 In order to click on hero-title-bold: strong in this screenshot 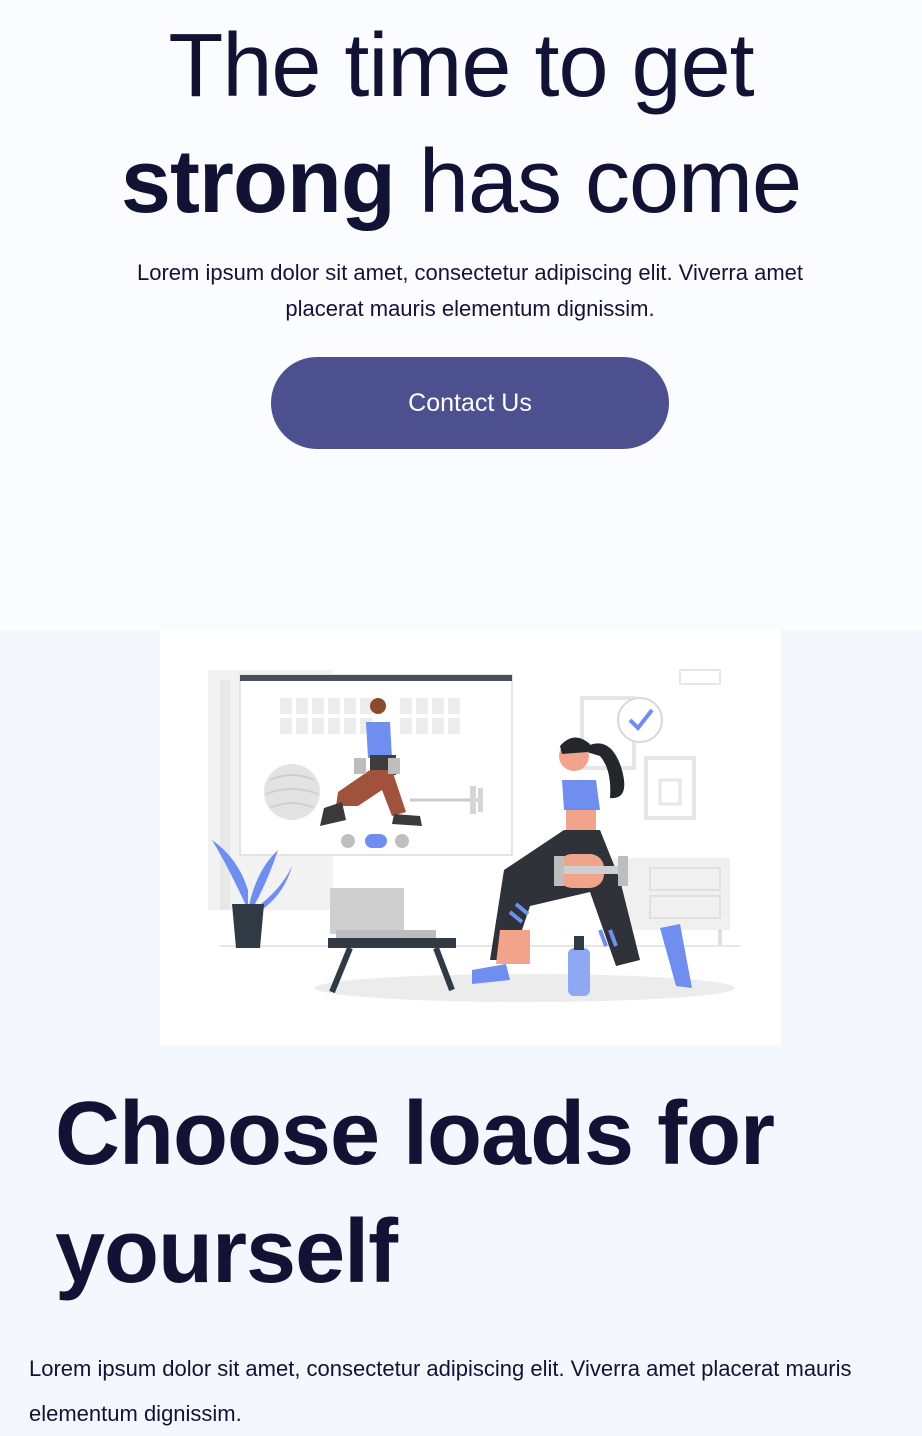, I will do `click(258, 182)`.